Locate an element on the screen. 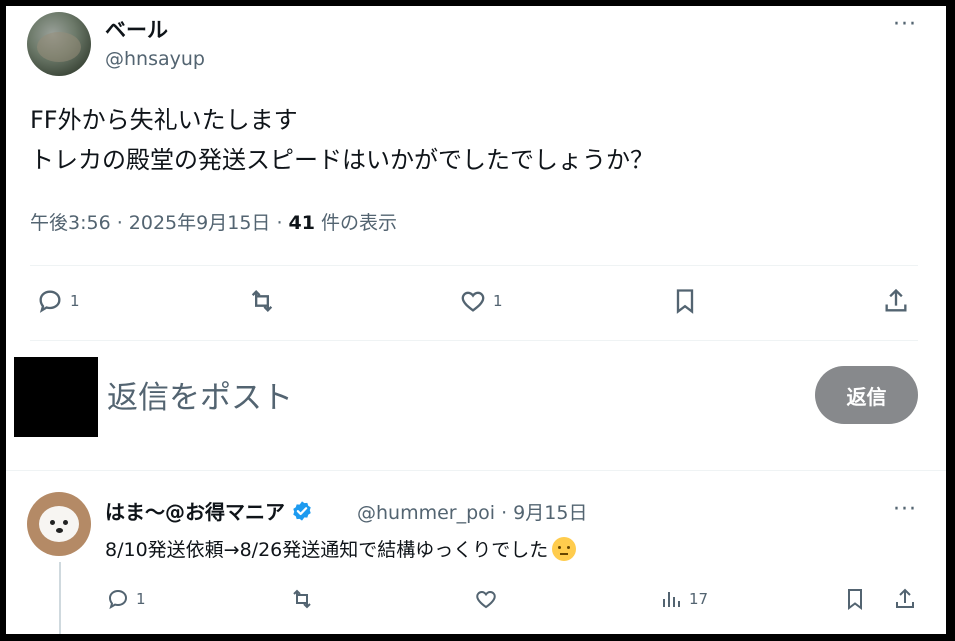 The height and width of the screenshot is (641, 955). saluting-face-icon is located at coordinates (564, 548).